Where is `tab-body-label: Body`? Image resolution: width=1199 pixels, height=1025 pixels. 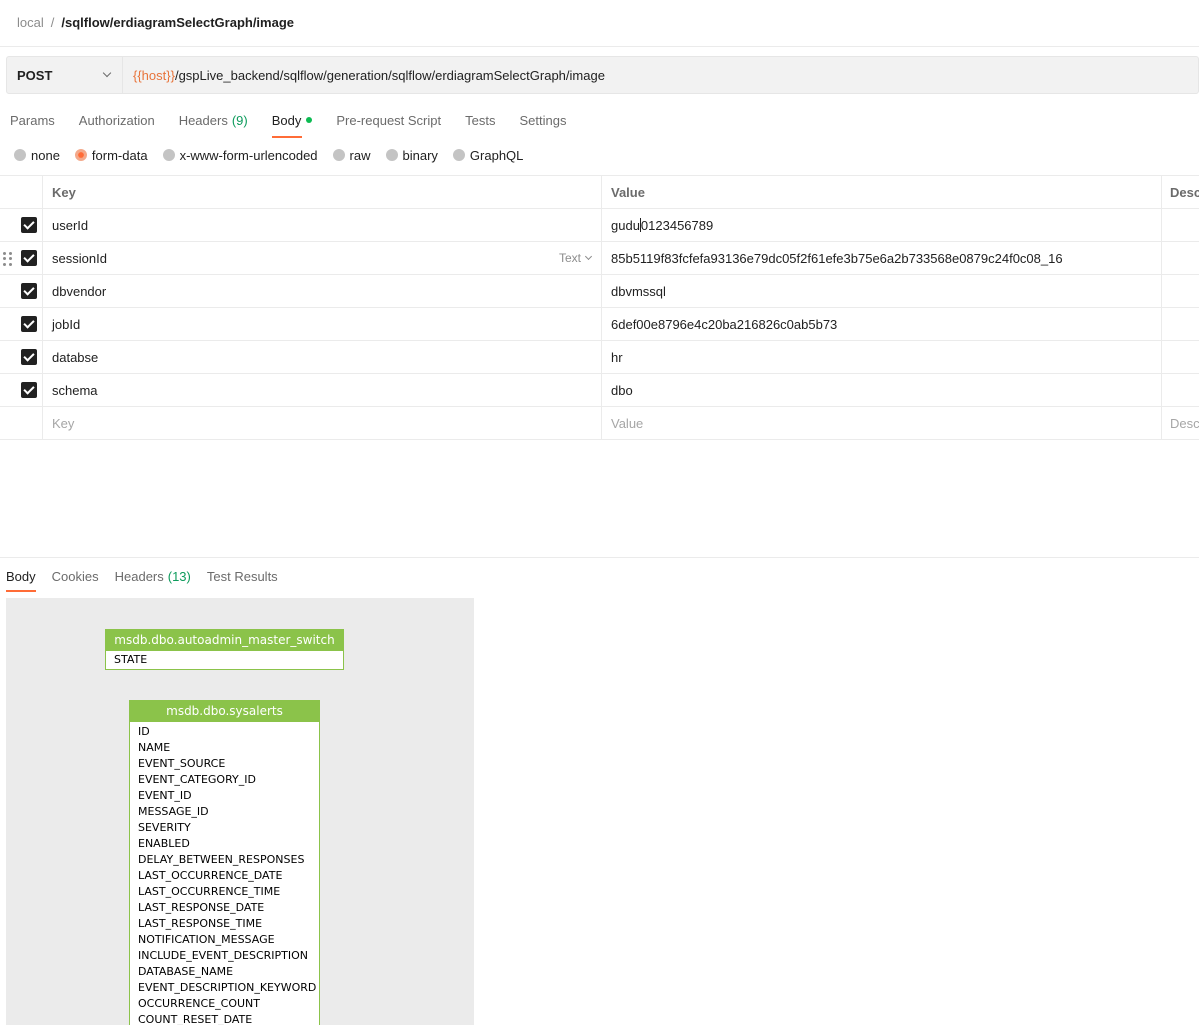 tab-body-label: Body is located at coordinates (286, 120).